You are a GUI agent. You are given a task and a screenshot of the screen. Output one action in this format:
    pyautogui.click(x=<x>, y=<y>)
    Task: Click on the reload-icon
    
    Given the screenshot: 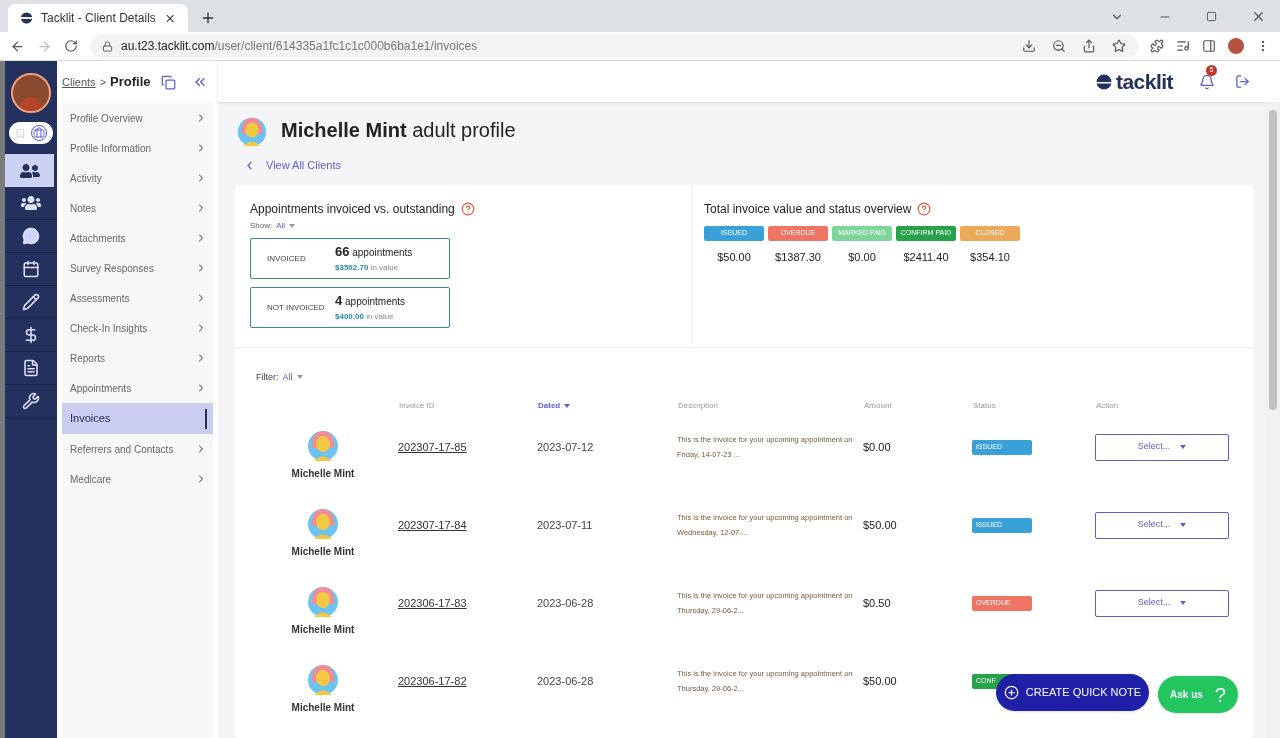 What is the action you would take?
    pyautogui.click(x=71, y=46)
    